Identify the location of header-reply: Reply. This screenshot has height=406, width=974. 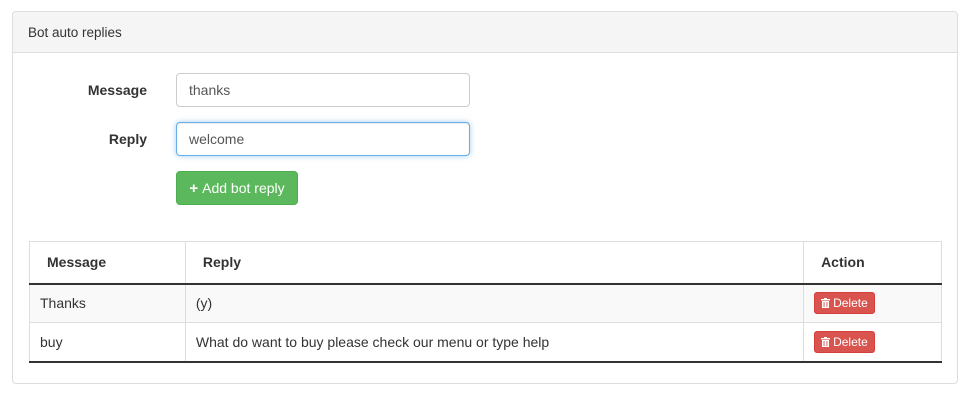
(494, 263).